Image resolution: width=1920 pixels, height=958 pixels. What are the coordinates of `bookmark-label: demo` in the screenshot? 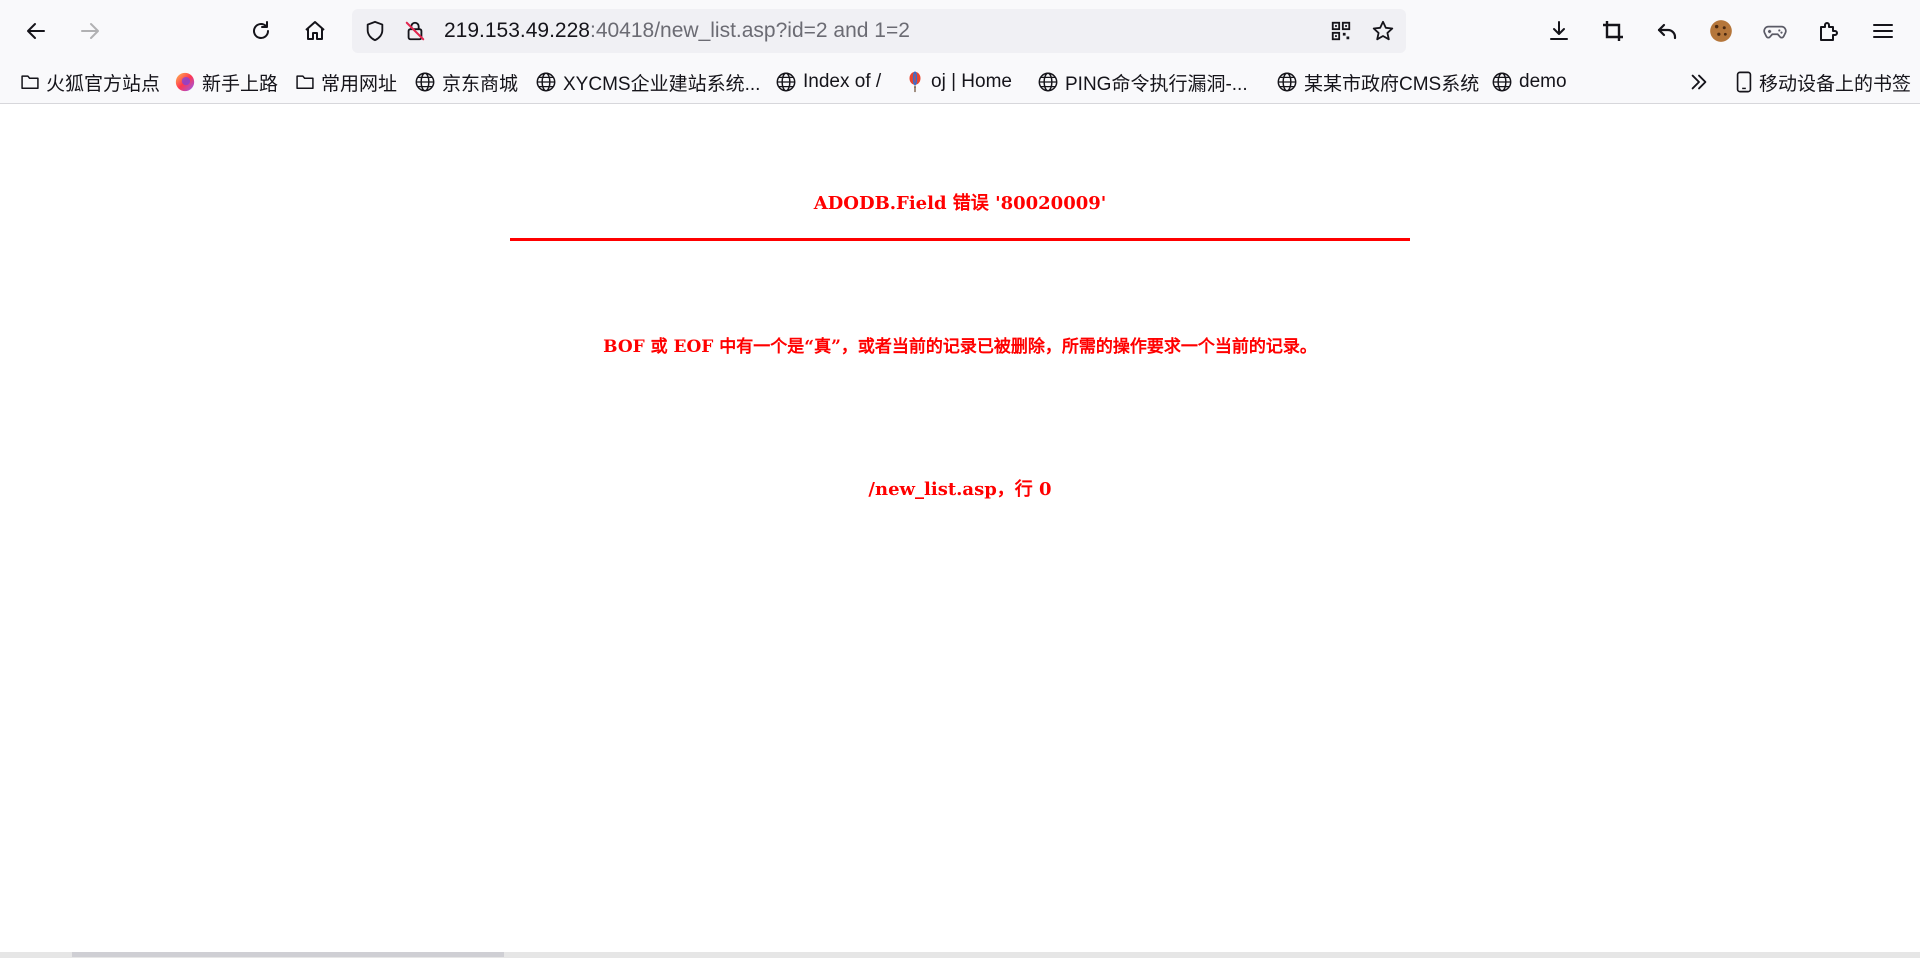 It's located at (1543, 81).